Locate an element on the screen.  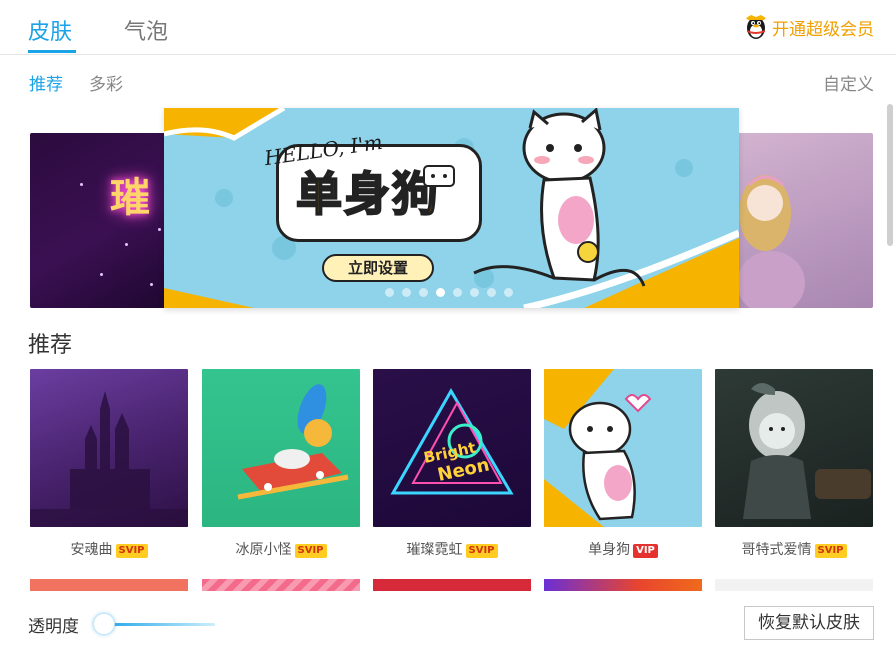
opacity-label: 透明度 is located at coordinates (53, 627).